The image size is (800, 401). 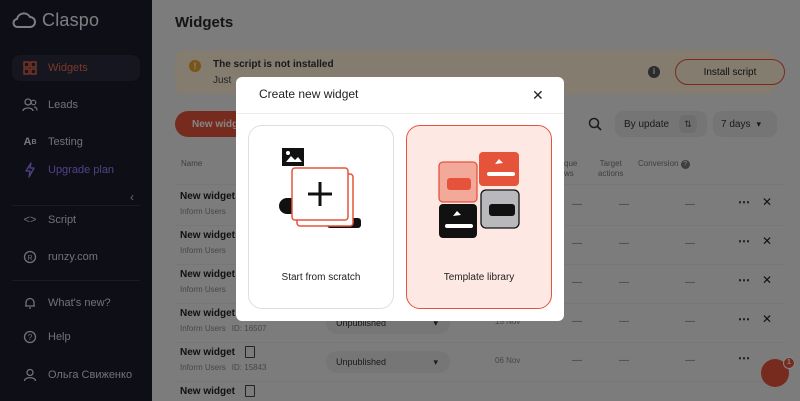 What do you see at coordinates (479, 277) in the screenshot?
I see `option-label: Template library` at bounding box center [479, 277].